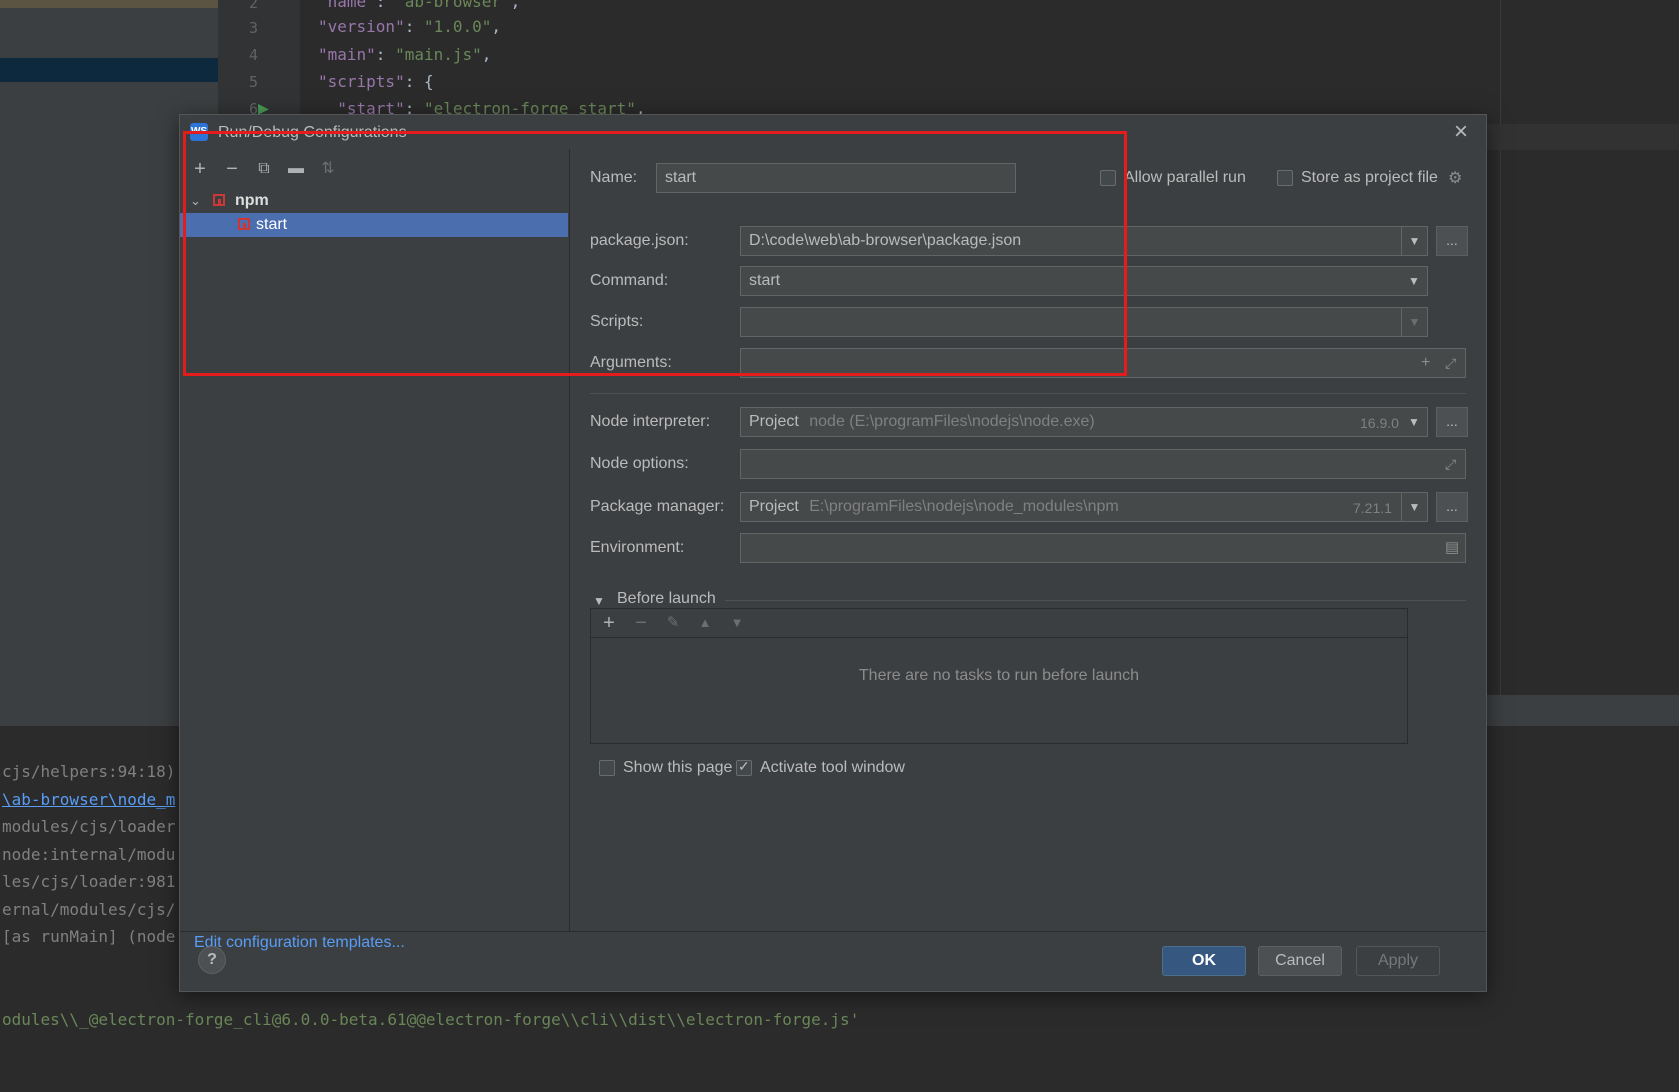  What do you see at coordinates (639, 463) in the screenshot?
I see `node-options-label: Node options:` at bounding box center [639, 463].